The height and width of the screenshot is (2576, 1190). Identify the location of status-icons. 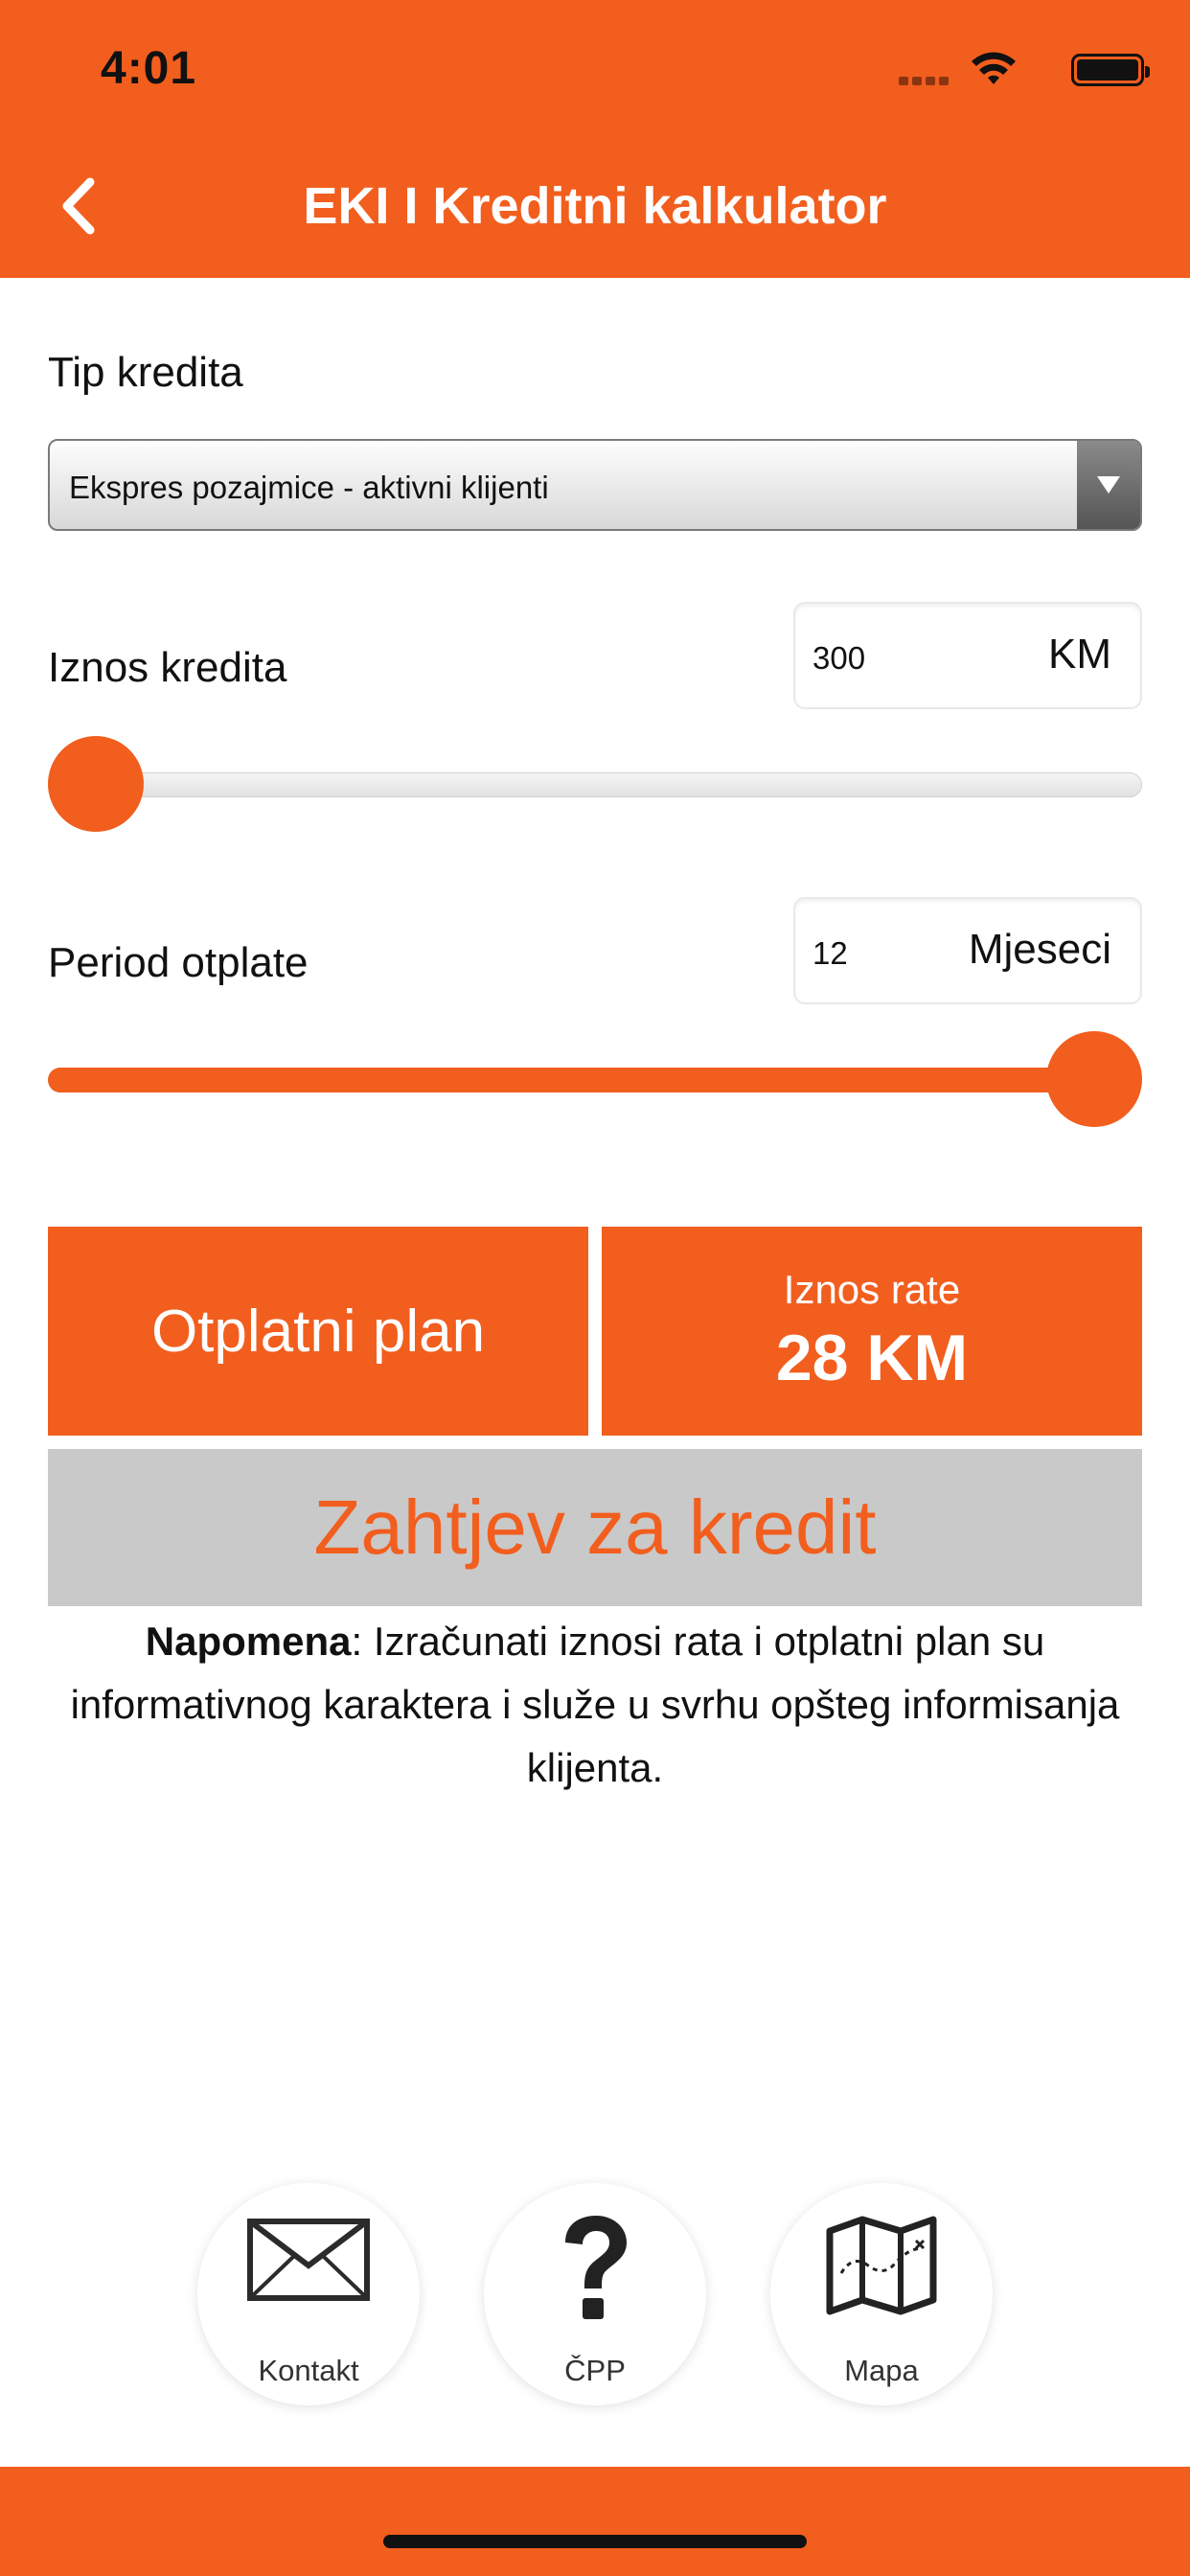
(1022, 69).